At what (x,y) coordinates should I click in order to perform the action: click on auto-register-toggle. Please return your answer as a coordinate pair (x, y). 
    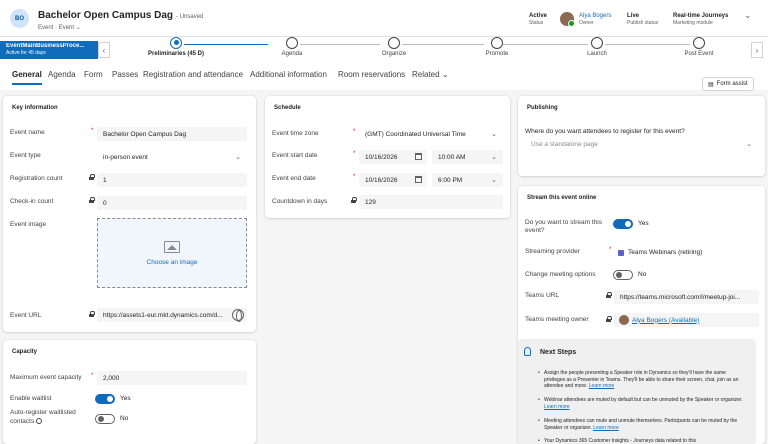
    Looking at the image, I should click on (105, 419).